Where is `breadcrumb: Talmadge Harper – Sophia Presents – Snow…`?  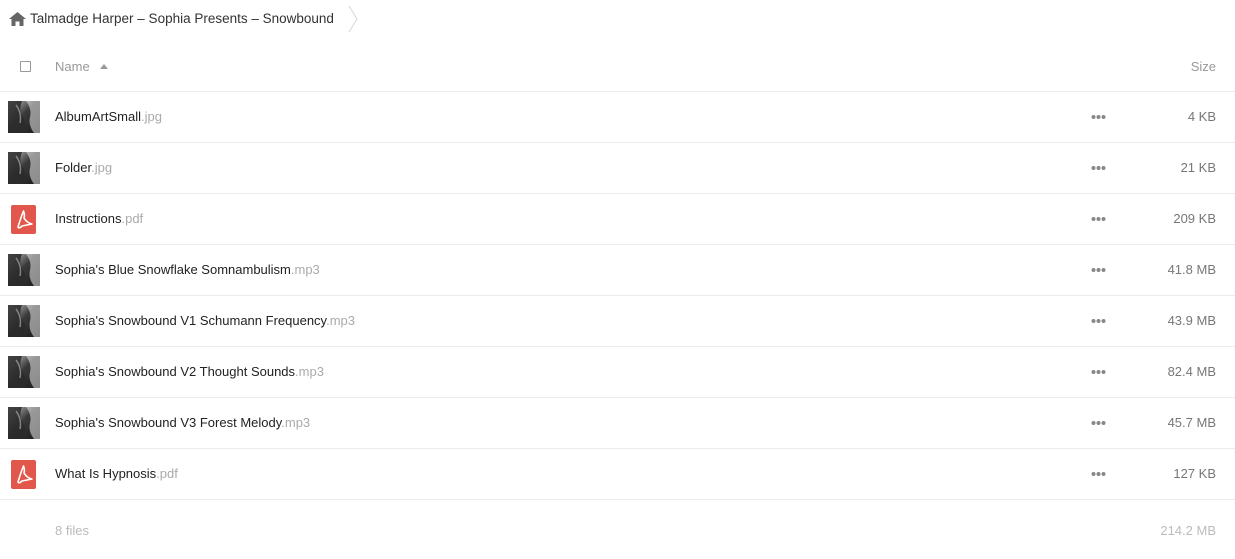
breadcrumb: Talmadge Harper – Sophia Presents – Snow… is located at coordinates (617, 19).